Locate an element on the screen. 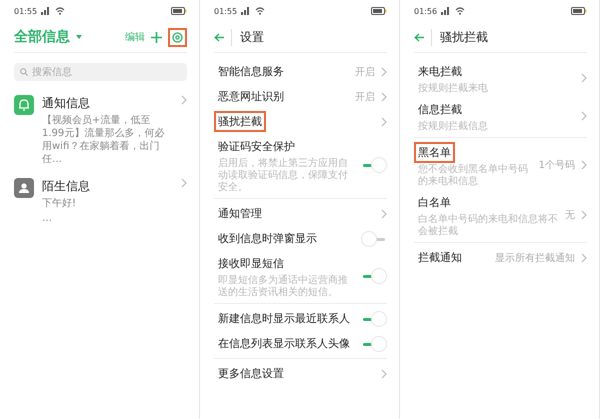  bell-icon is located at coordinates (24, 105).